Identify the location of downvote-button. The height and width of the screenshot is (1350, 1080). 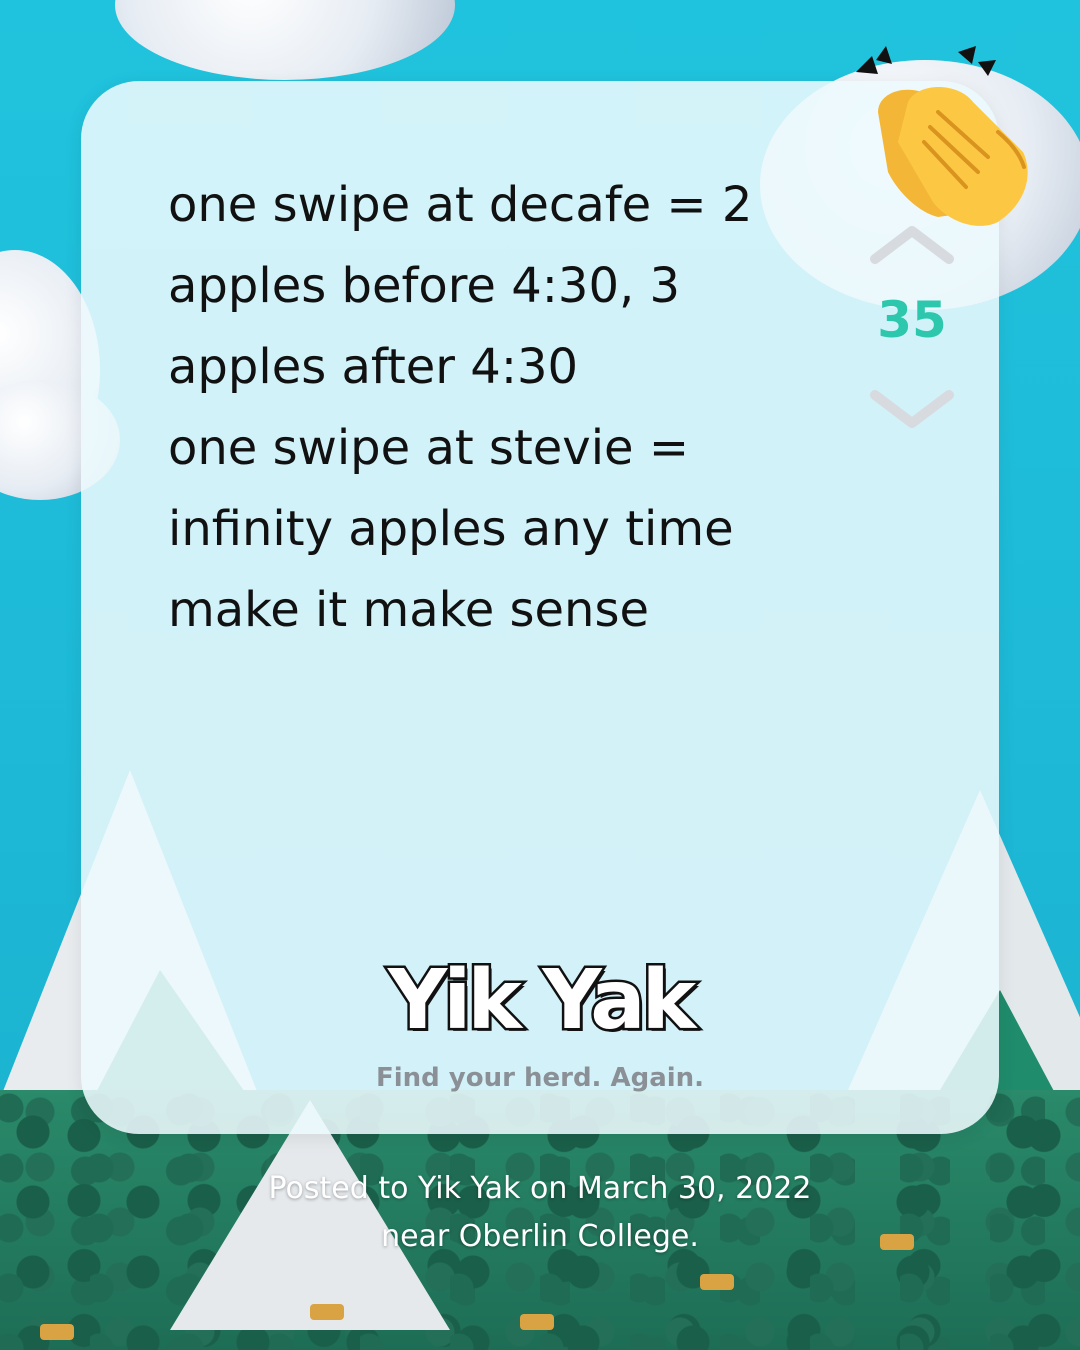
(912, 410).